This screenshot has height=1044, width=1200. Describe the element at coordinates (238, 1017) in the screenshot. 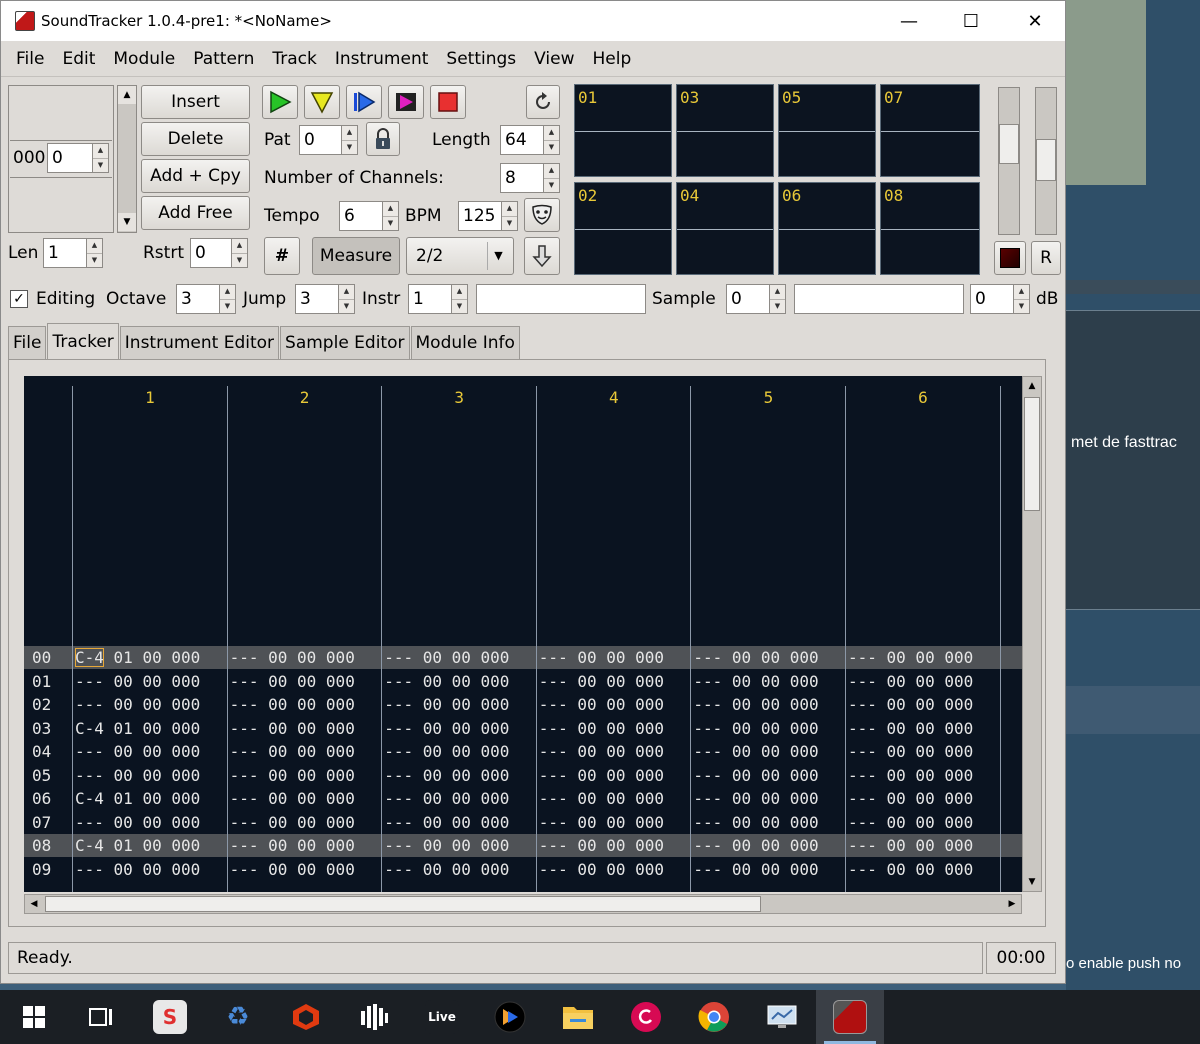

I see `taskbar-recycle-app: ♻` at that location.